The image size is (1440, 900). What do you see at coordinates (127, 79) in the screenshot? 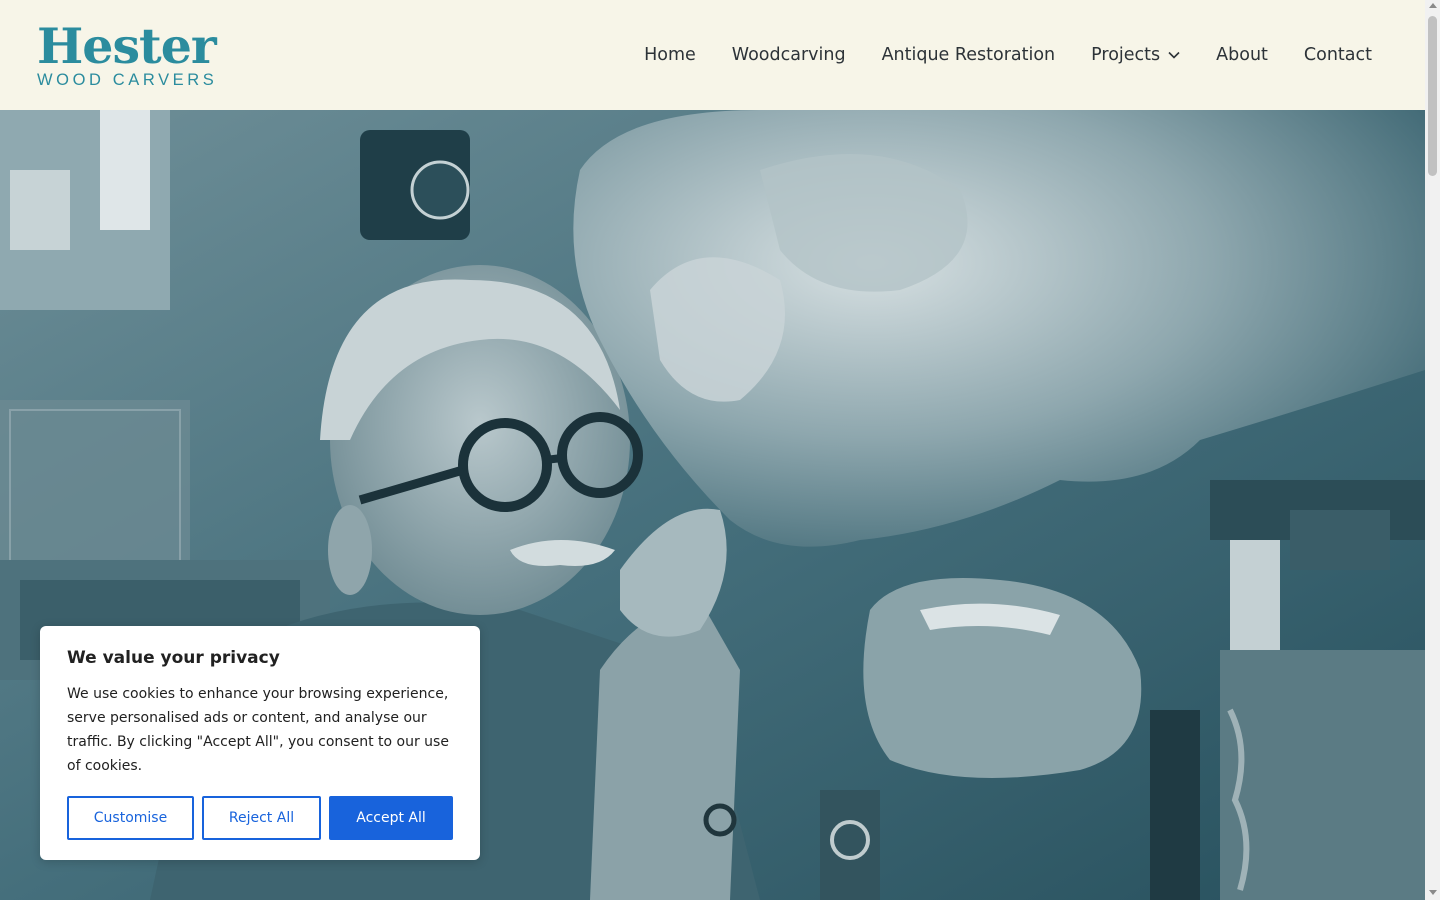
I see `logo-tagline: WOOD CARVERS` at bounding box center [127, 79].